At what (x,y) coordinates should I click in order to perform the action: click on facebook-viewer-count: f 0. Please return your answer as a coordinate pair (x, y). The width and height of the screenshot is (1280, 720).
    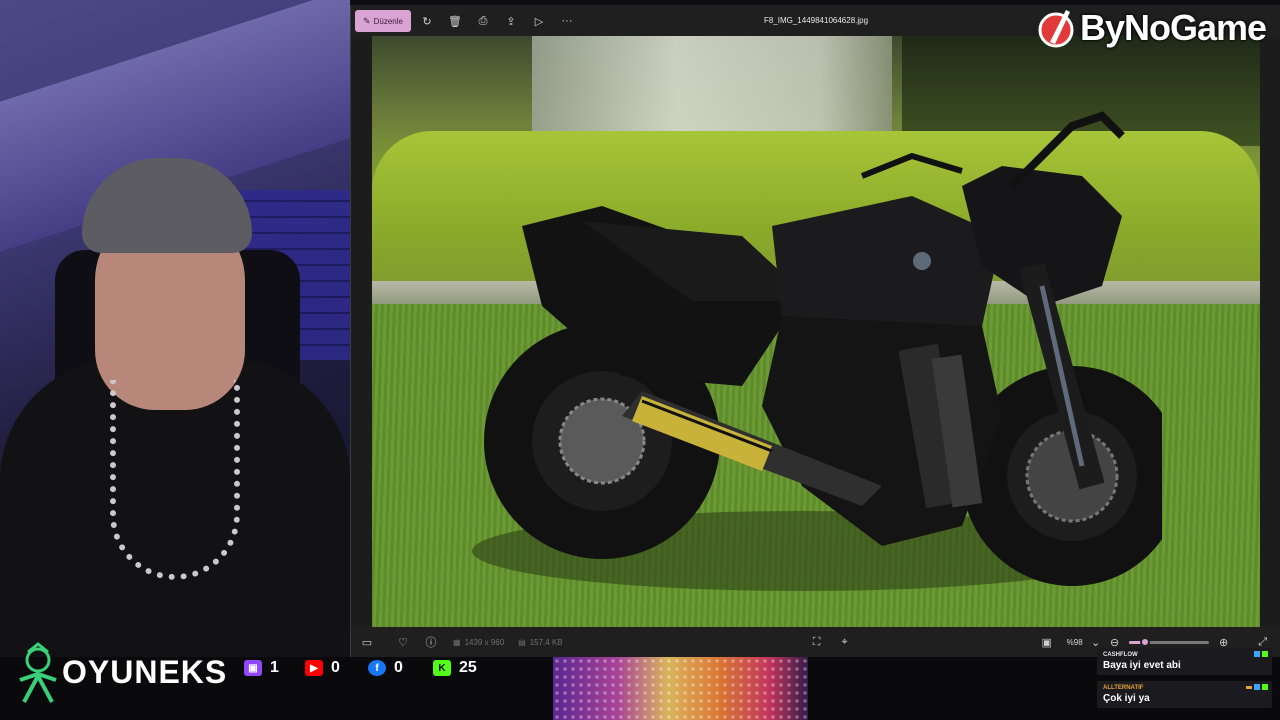
    Looking at the image, I should click on (385, 668).